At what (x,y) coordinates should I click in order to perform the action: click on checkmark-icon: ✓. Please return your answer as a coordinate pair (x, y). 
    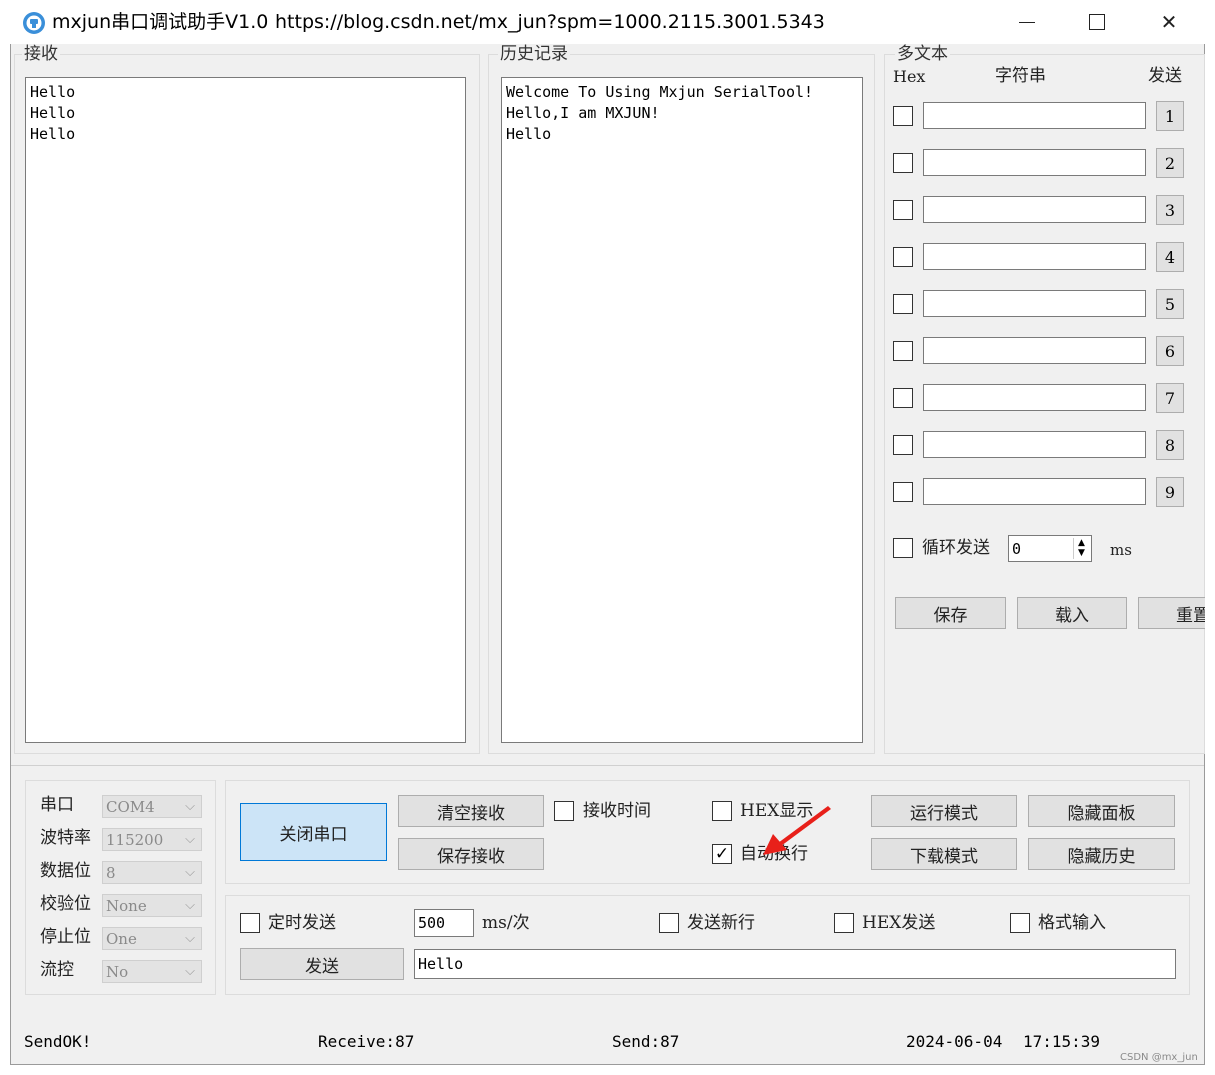
    Looking at the image, I should click on (722, 853).